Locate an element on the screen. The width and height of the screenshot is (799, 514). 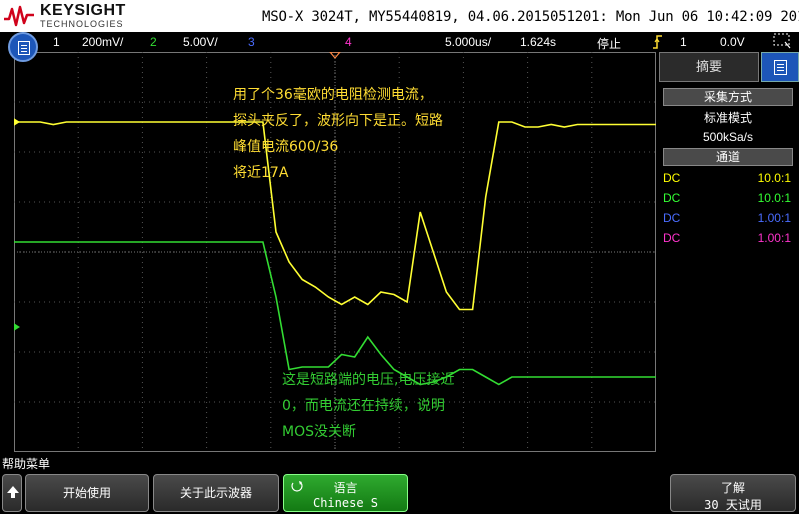
ch3-coupling: DC is located at coordinates (672, 218).